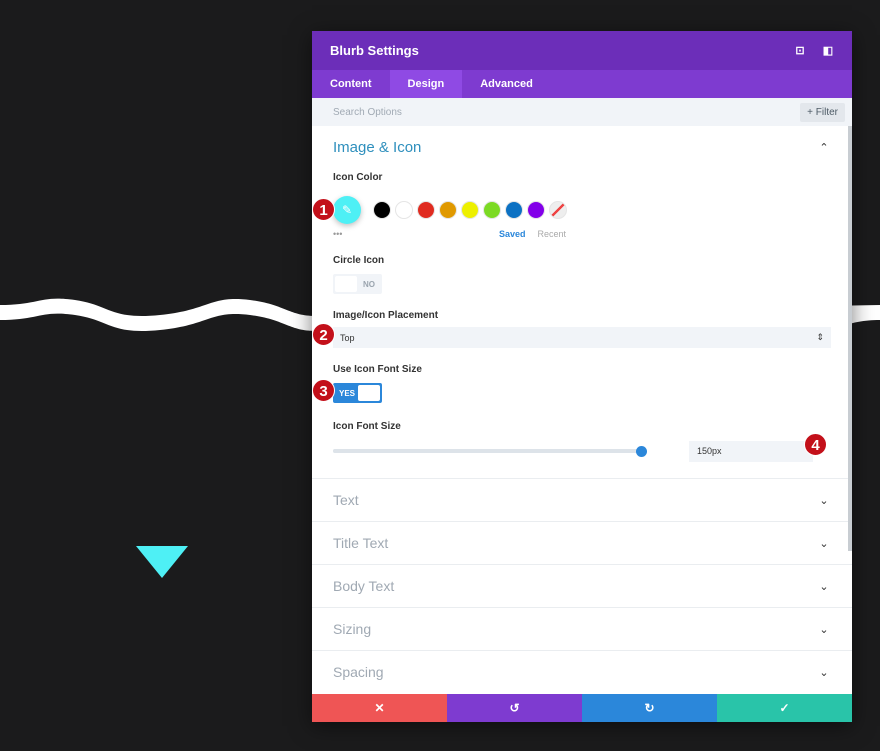  I want to click on section-body-text: Body Text ⌄, so click(582, 585).